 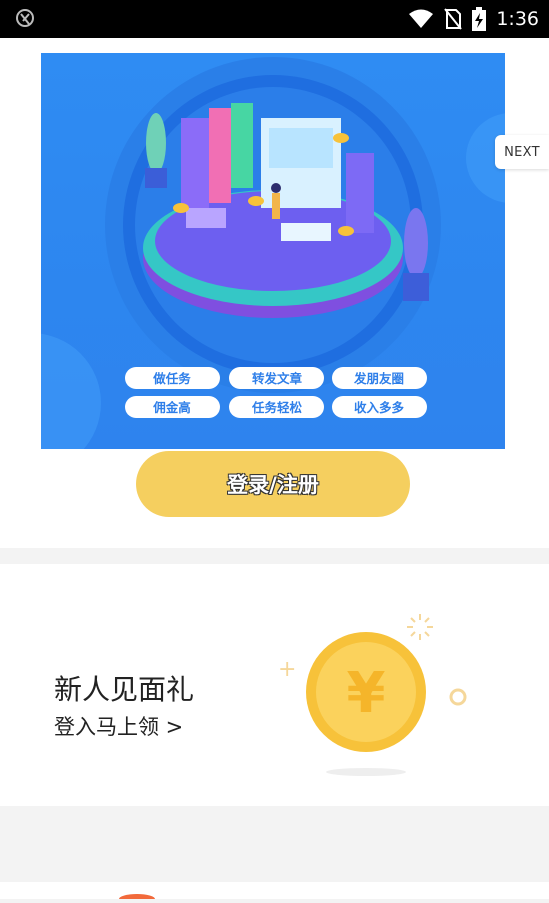 I want to click on banner-tag: 转发文章, so click(x=277, y=378).